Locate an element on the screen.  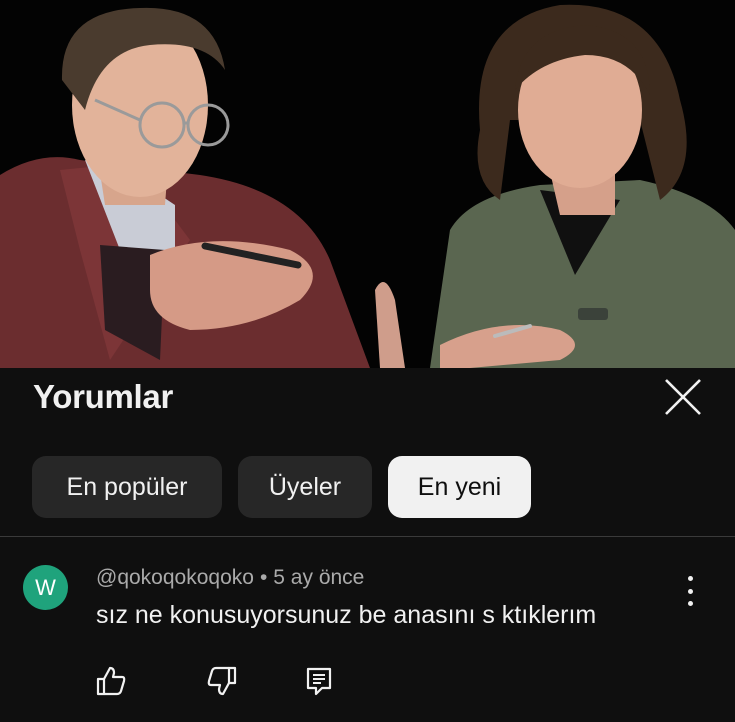
like-icon is located at coordinates (111, 681).